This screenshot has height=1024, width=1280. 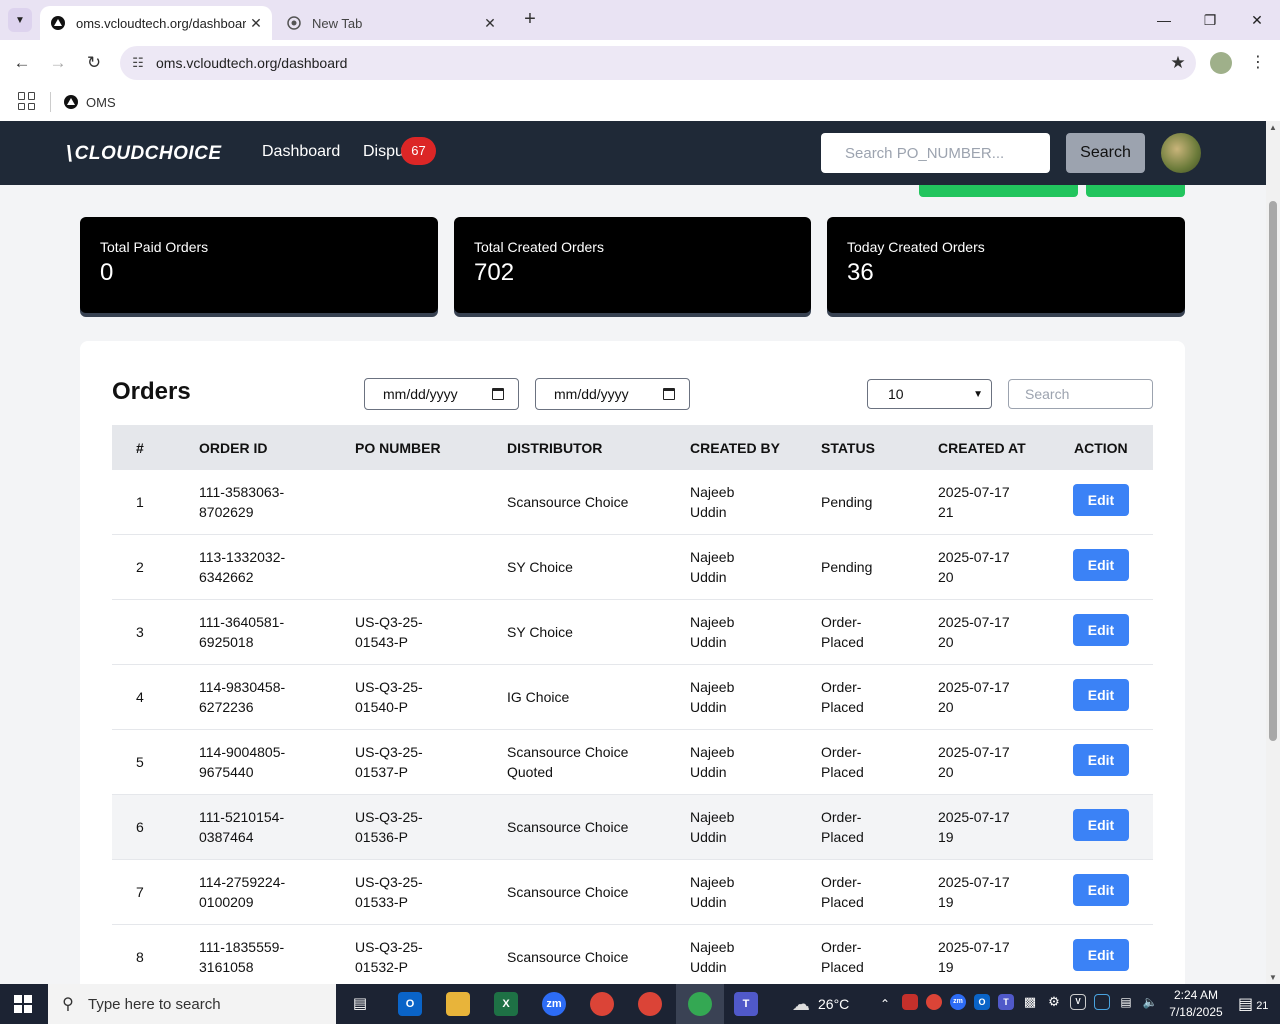 I want to click on security-tray-icon: ⚙, so click(x=1054, y=1002).